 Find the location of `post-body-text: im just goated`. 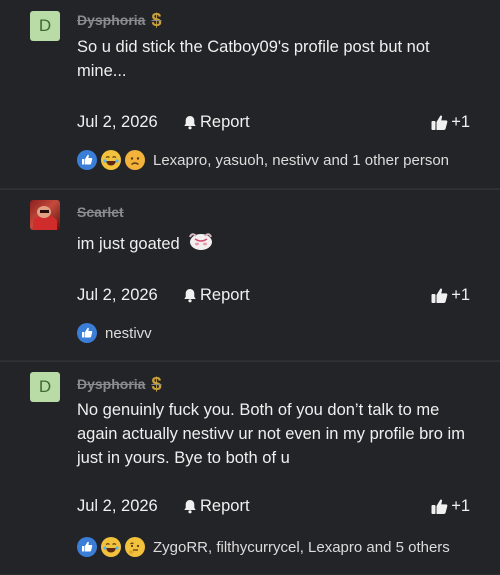

post-body-text: im just goated is located at coordinates (128, 243).